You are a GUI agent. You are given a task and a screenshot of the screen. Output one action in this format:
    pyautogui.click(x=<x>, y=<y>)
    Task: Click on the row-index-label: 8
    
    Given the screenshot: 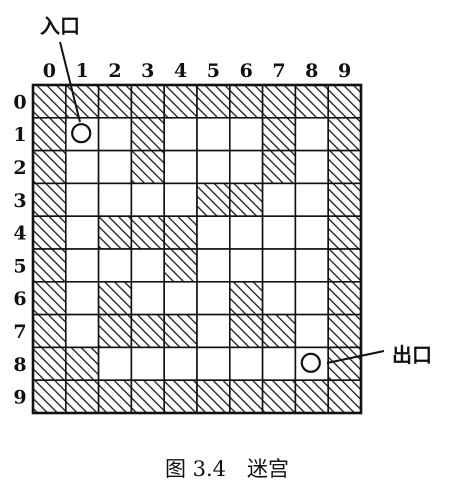 What is the action you would take?
    pyautogui.click(x=19, y=365)
    